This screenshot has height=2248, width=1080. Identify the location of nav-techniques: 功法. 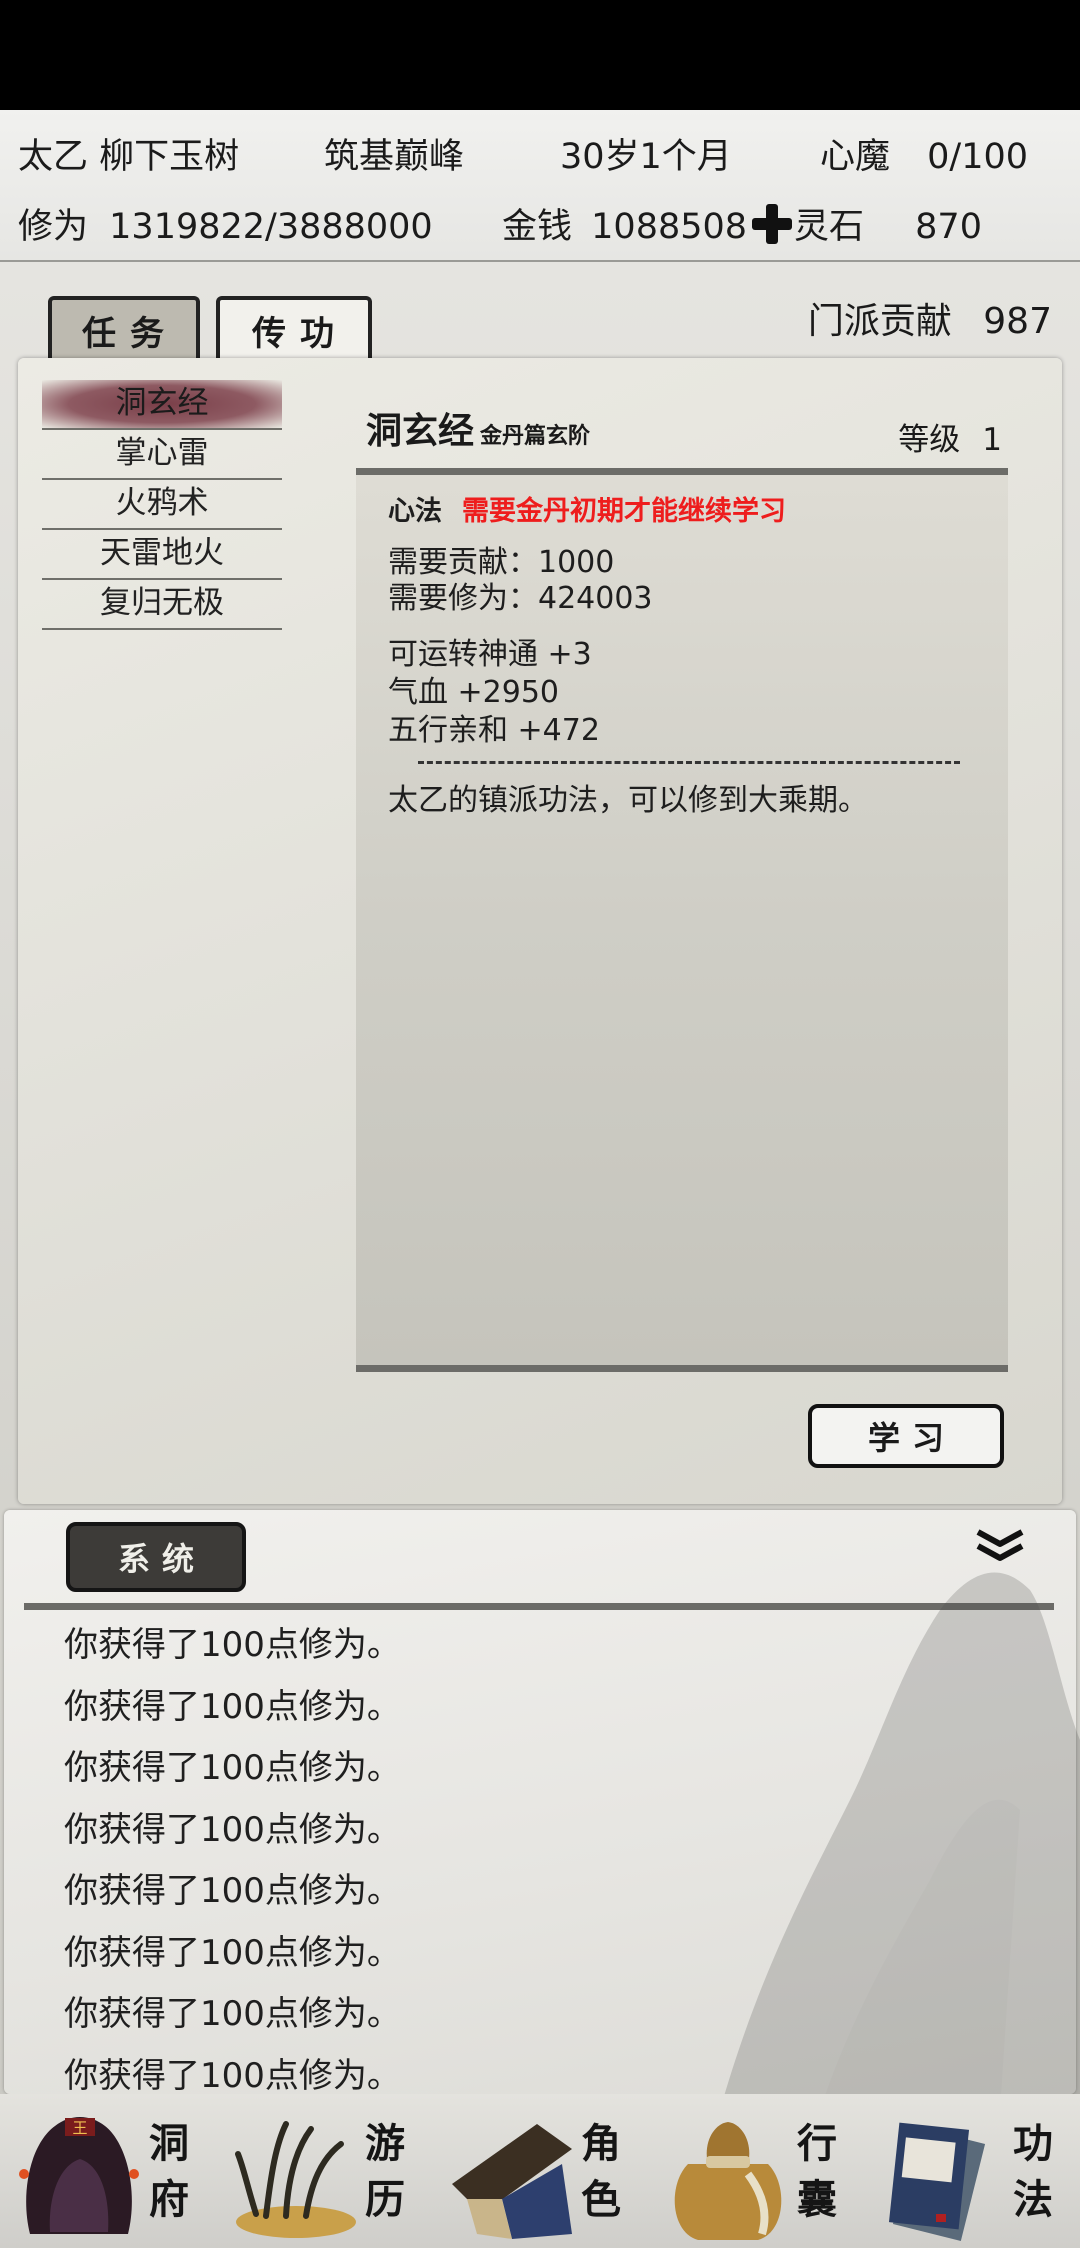
(972, 2171).